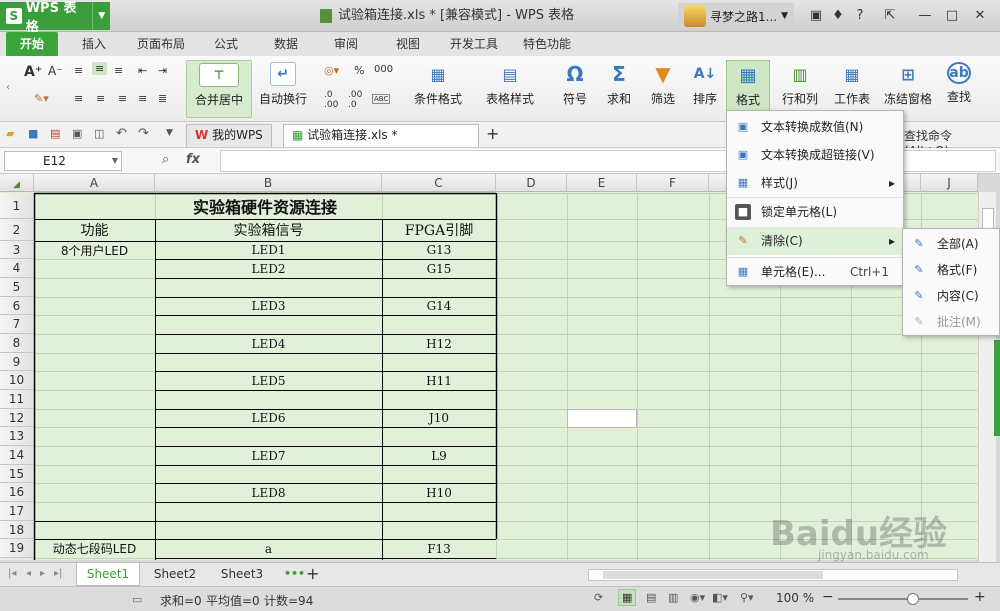  I want to click on sheet-tab-2: Sheet2, so click(175, 574).